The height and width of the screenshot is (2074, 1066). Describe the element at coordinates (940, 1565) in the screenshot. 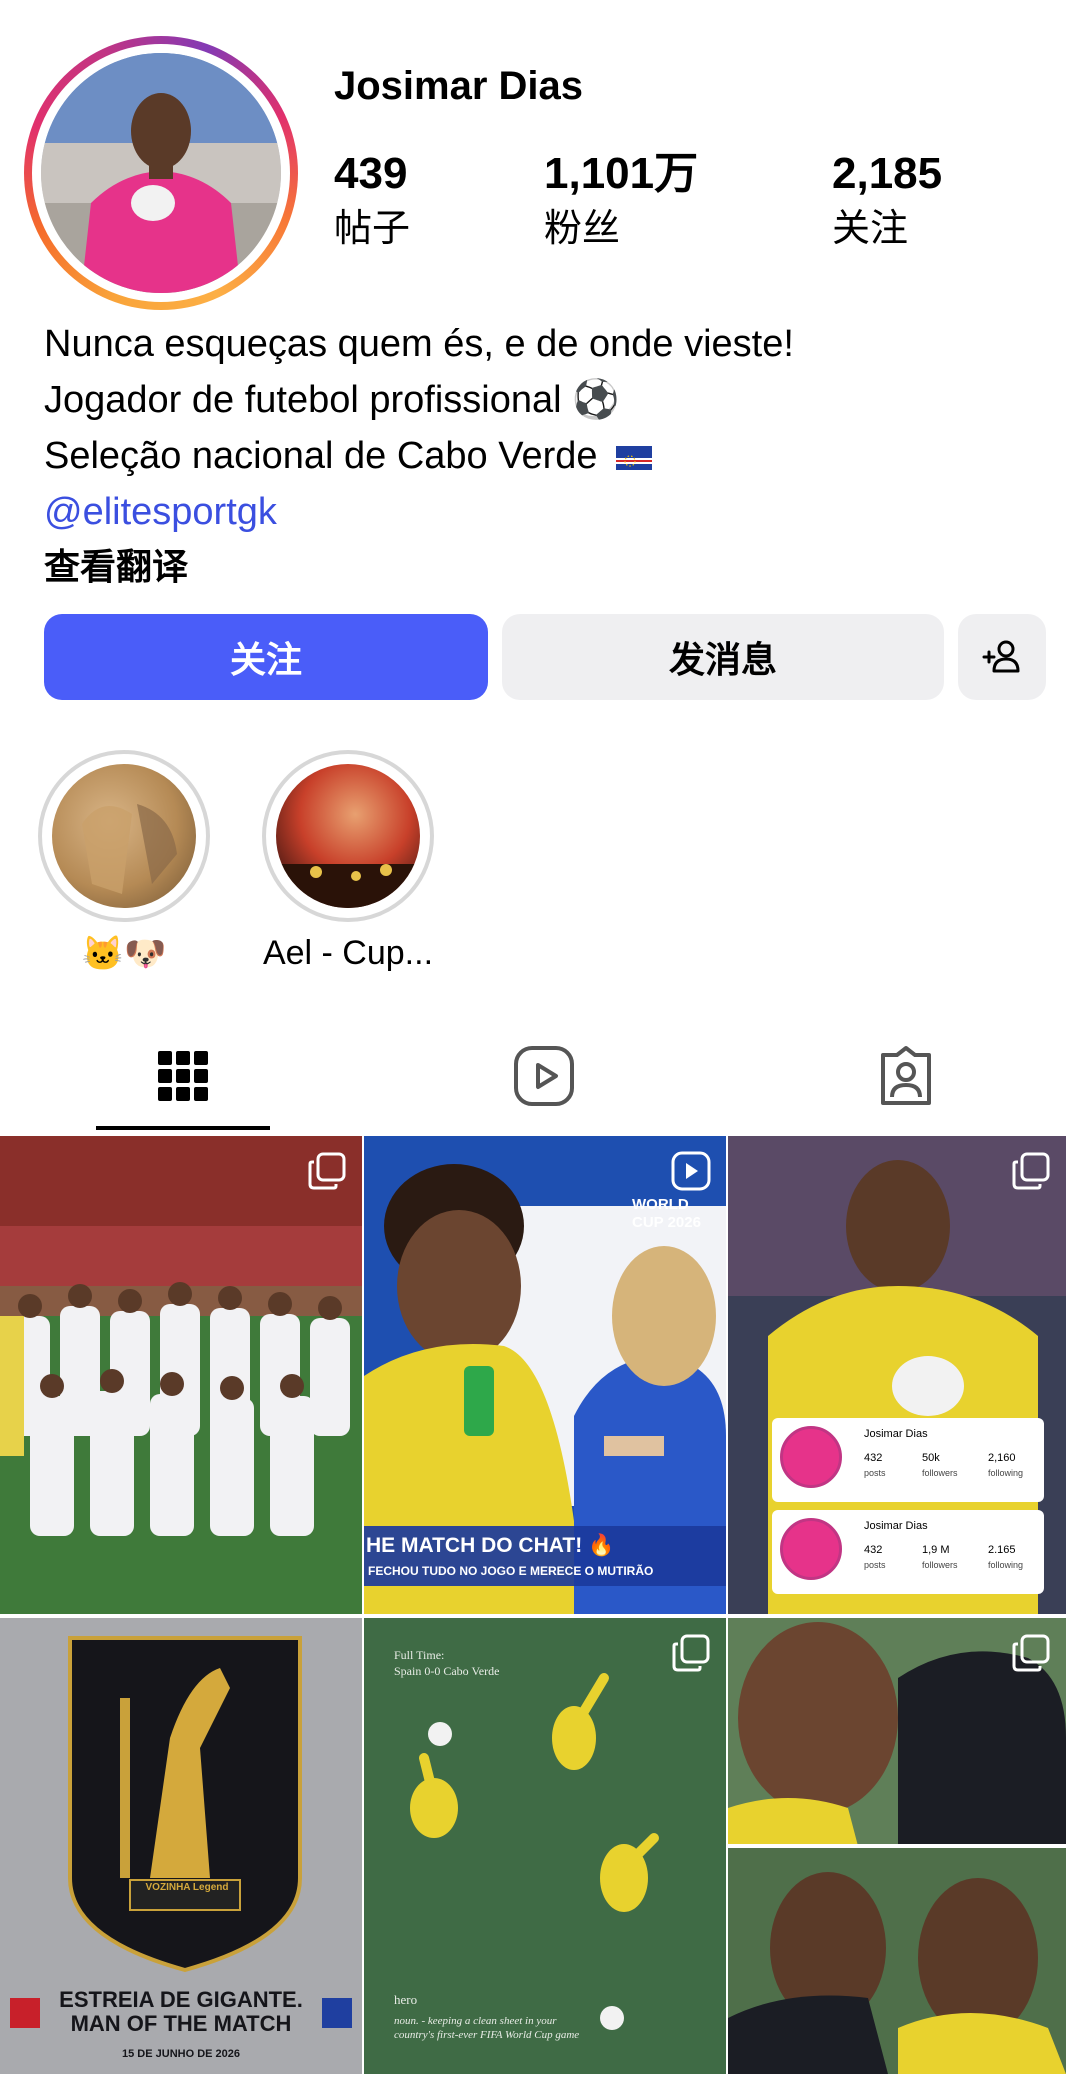

I see `profile-card-2-followers-label: followers` at that location.